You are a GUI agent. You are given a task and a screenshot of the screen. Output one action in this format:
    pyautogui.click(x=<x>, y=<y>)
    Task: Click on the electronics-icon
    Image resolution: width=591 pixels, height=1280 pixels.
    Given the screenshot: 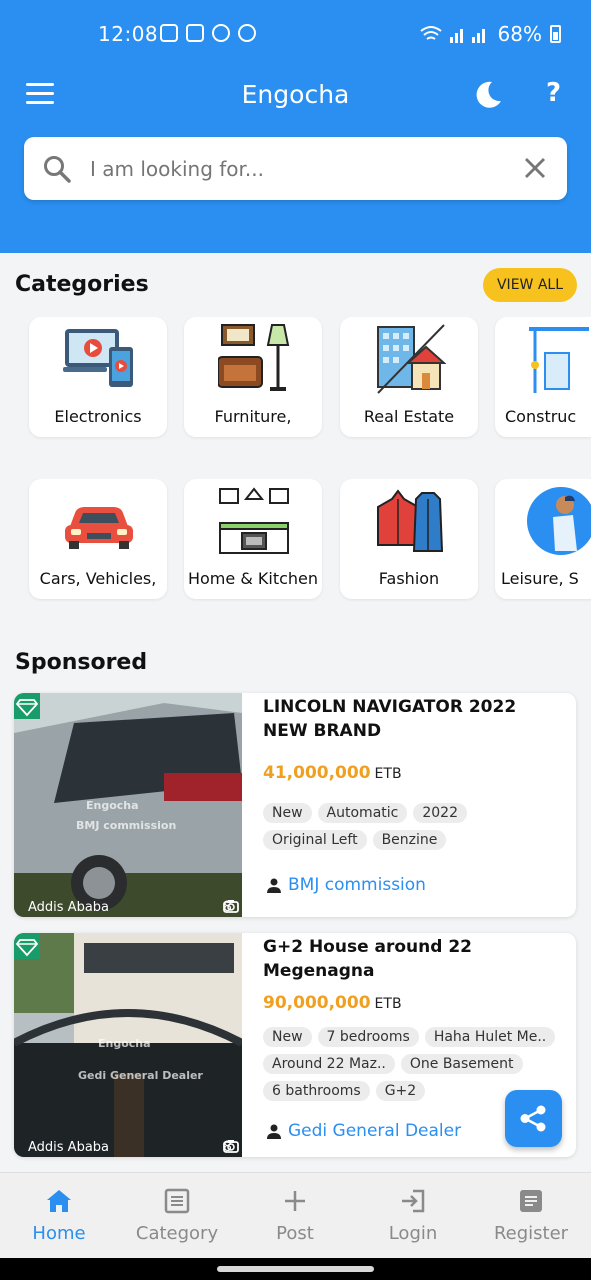 What is the action you would take?
    pyautogui.click(x=98, y=358)
    